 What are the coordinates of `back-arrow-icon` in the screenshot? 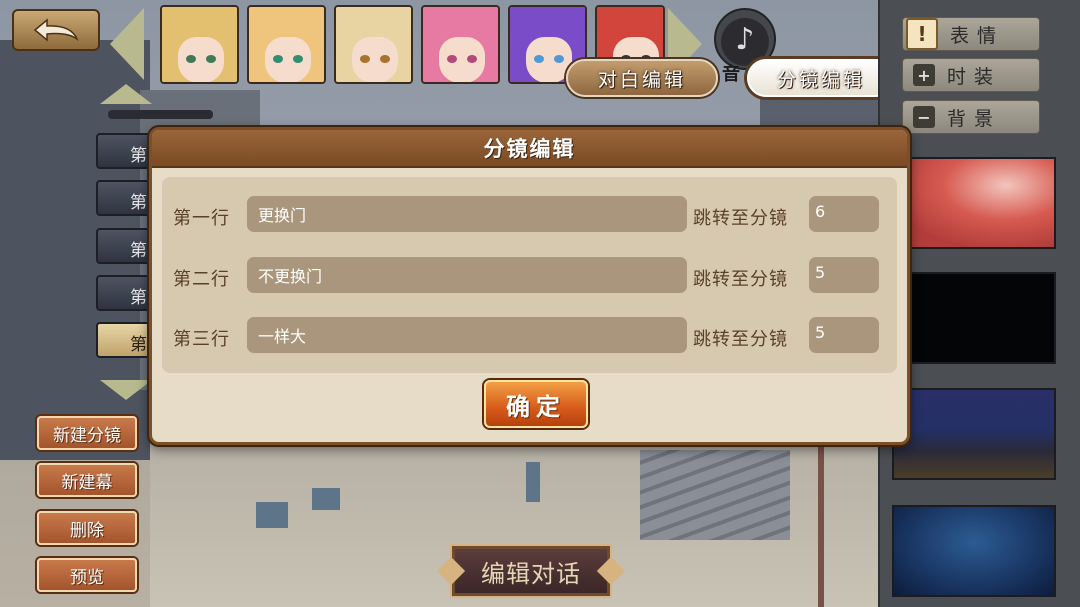 It's located at (56, 30).